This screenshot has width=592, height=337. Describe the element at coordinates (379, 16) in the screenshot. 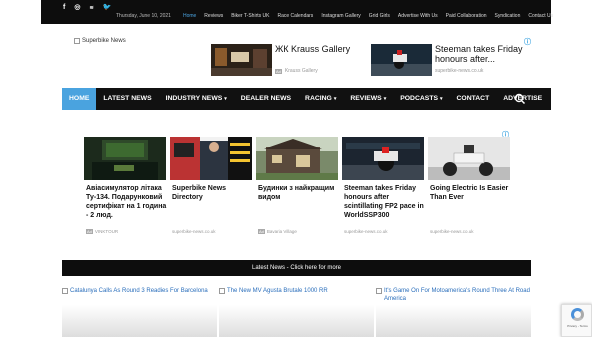

I see `top-link-grid-girls: Grid Girls` at that location.